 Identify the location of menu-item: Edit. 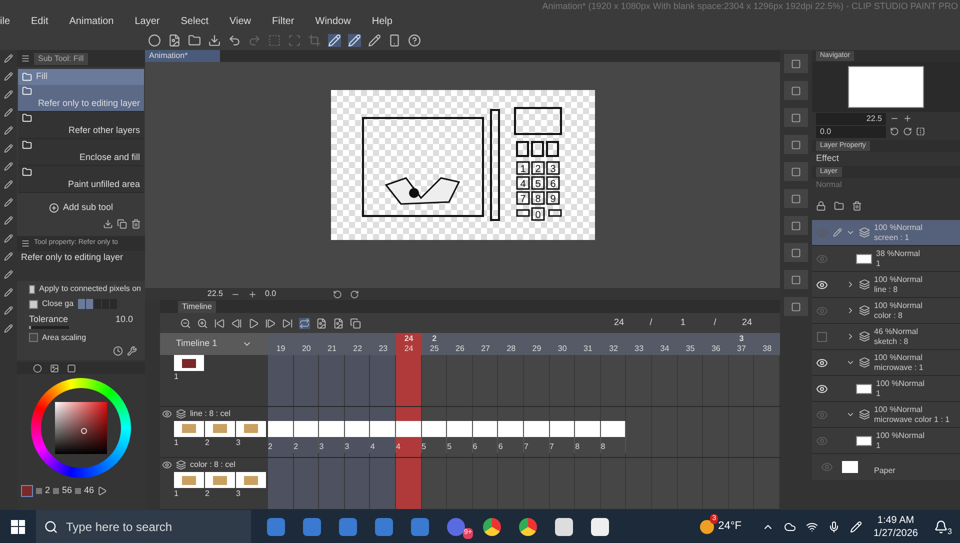
(39, 21).